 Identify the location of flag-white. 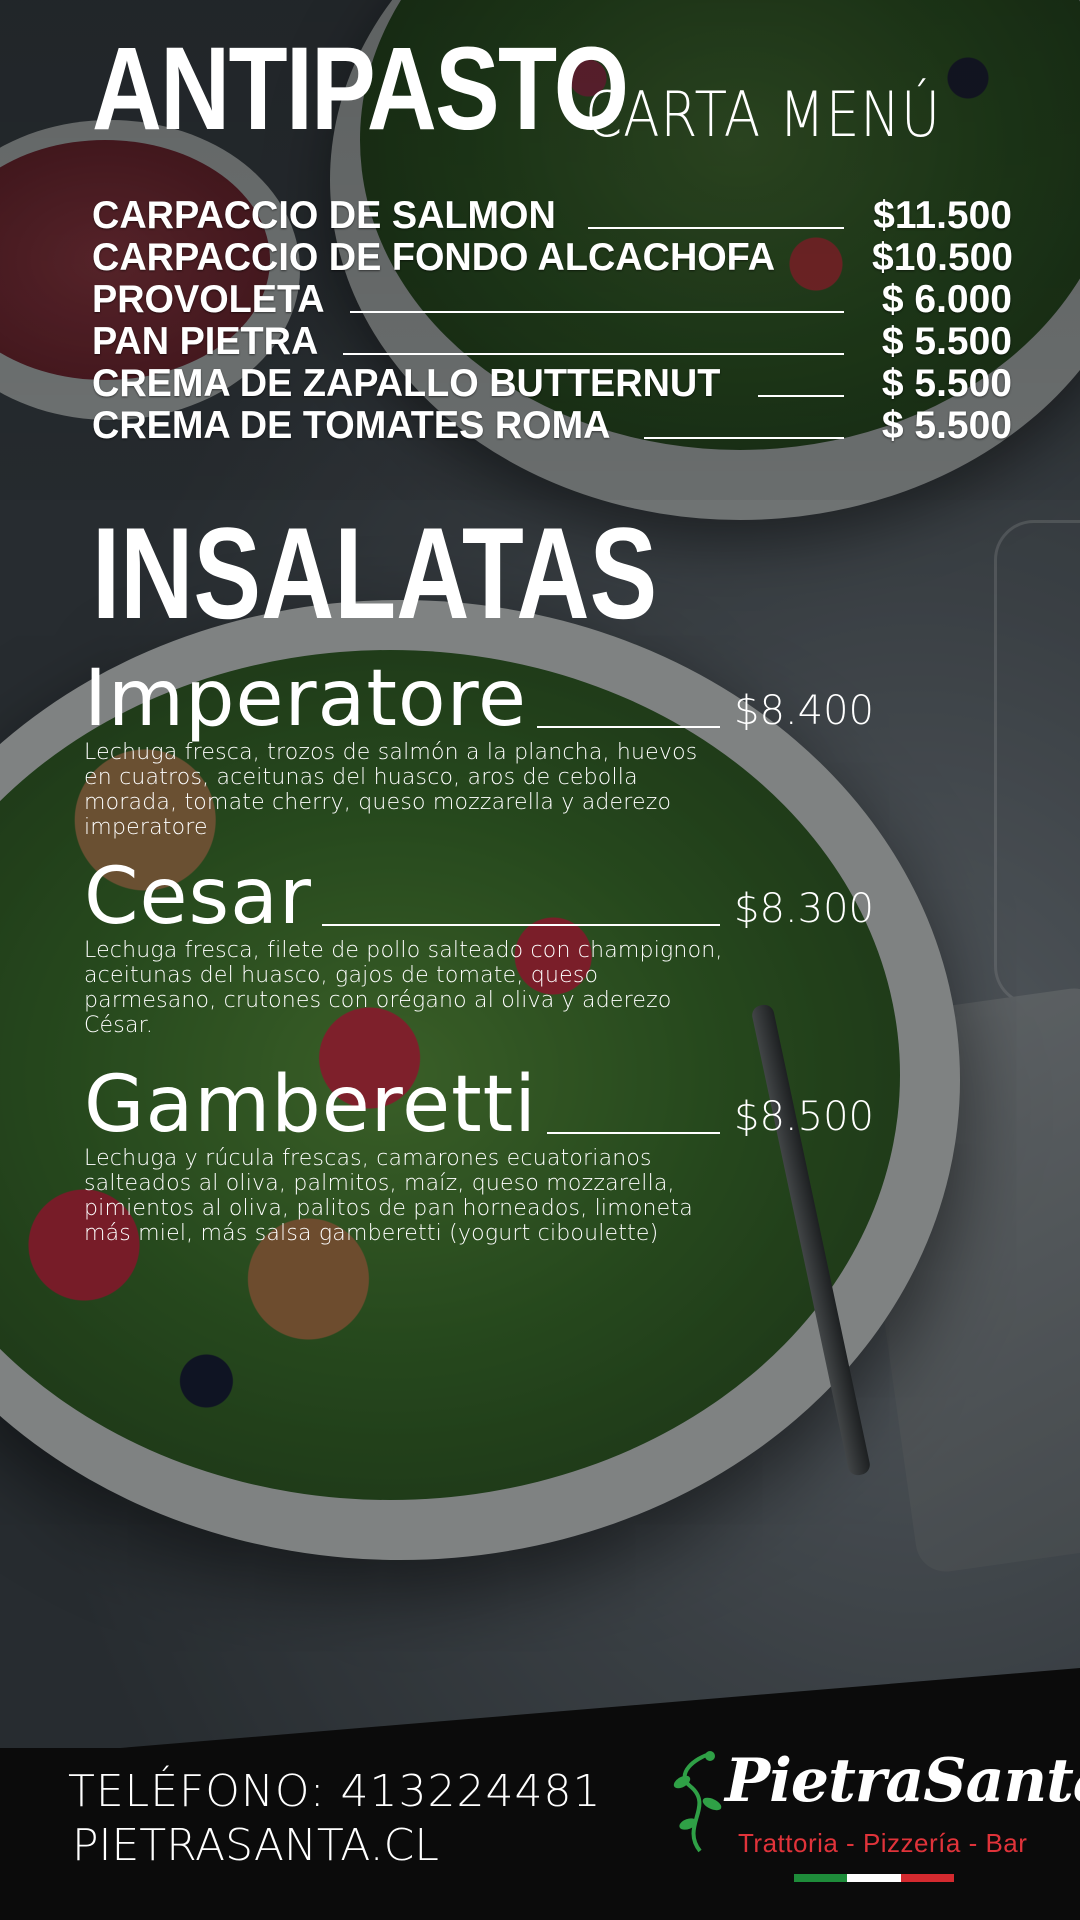
(874, 1878).